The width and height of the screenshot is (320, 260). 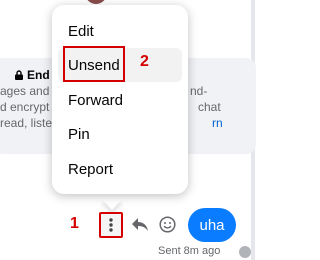 I want to click on encryption-notice-title: End, so click(x=38, y=75).